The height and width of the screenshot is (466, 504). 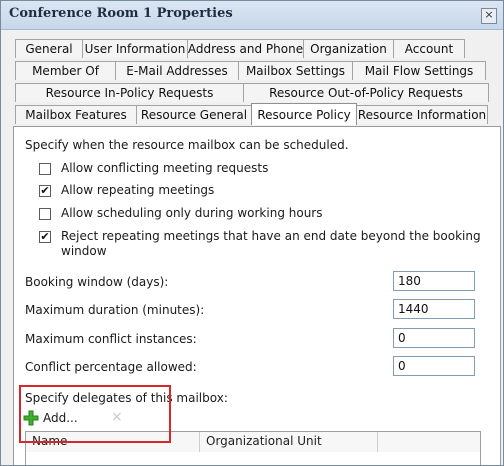 I want to click on tab-user-information: User Information, so click(x=135, y=48).